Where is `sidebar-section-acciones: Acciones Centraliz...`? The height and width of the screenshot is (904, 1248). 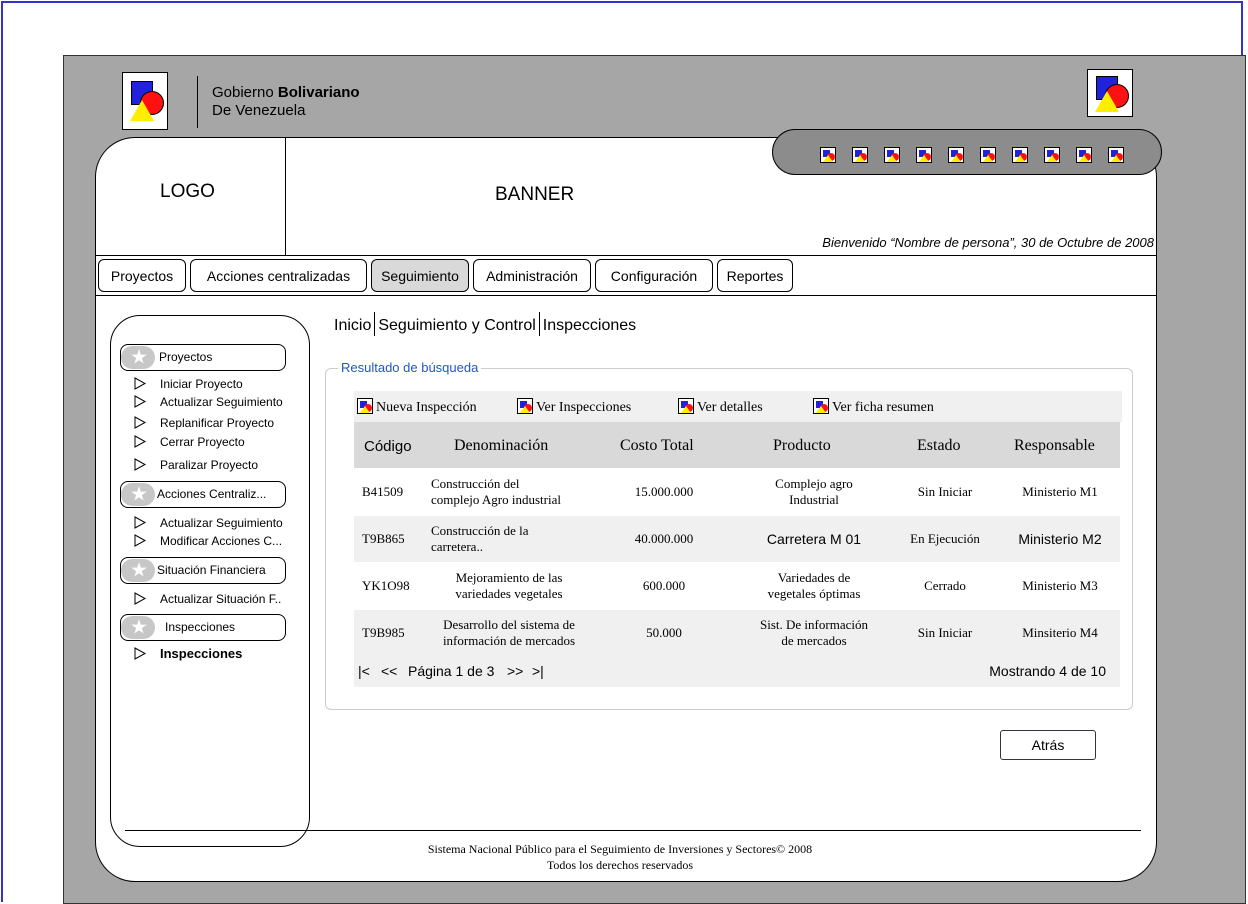
sidebar-section-acciones: Acciones Centraliz... is located at coordinates (203, 494).